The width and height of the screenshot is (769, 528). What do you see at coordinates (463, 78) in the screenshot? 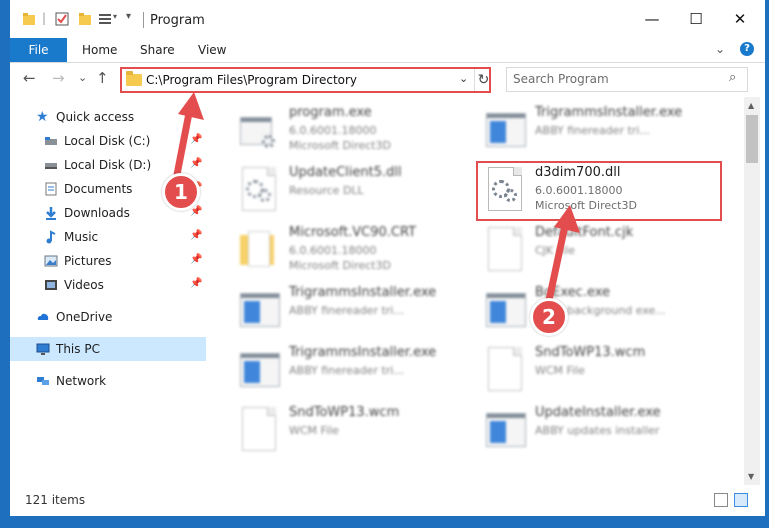
I see `address-dropdown-icon: ⌄` at bounding box center [463, 78].